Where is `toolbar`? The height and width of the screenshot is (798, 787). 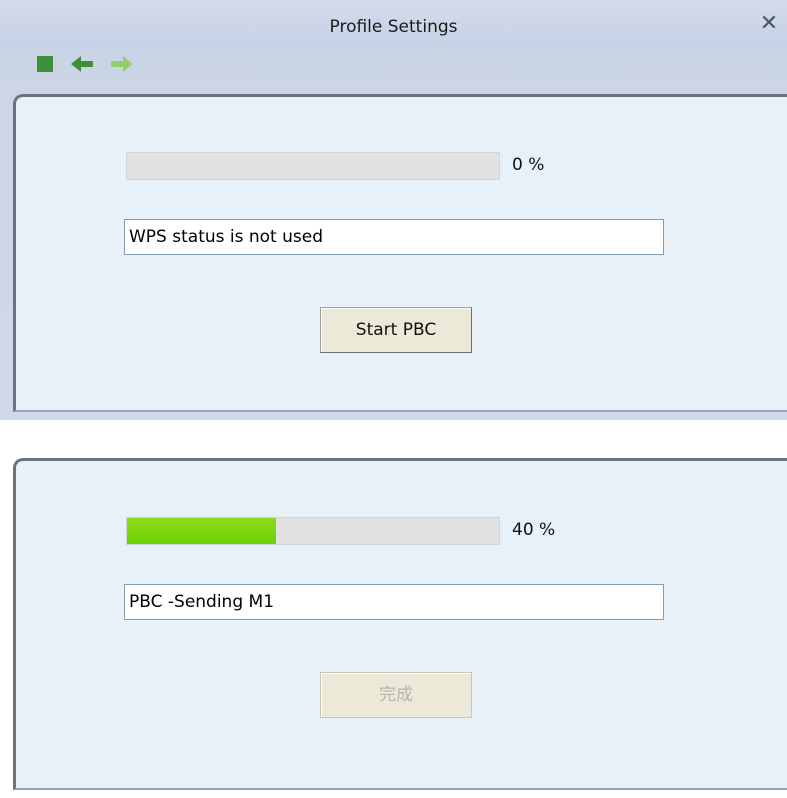 toolbar is located at coordinates (90, 64).